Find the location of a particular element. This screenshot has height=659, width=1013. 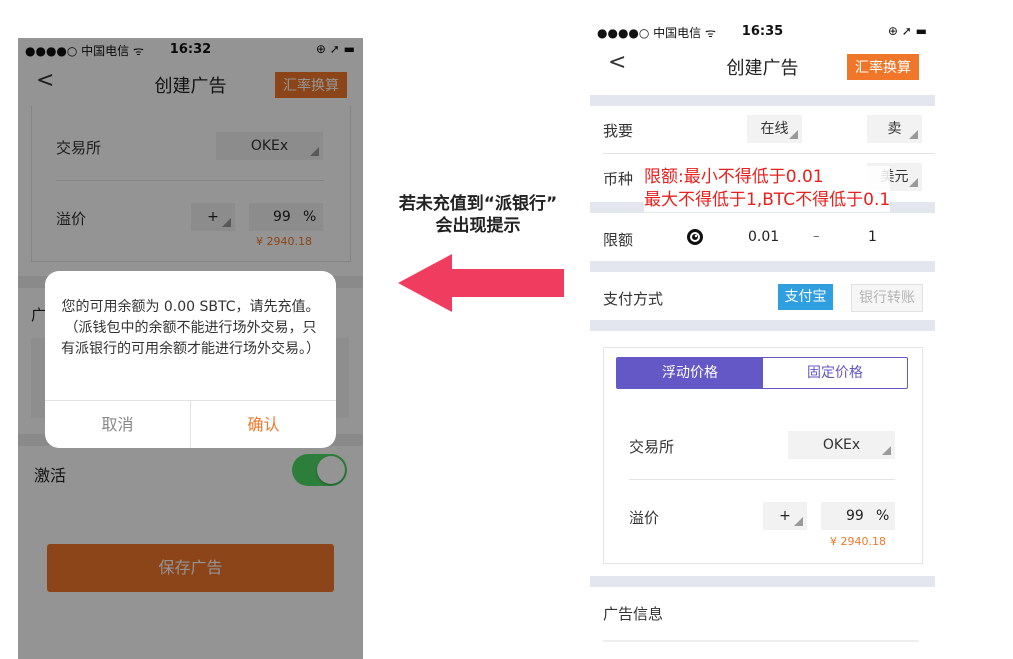

want-mode-select: 在线 is located at coordinates (774, 129).